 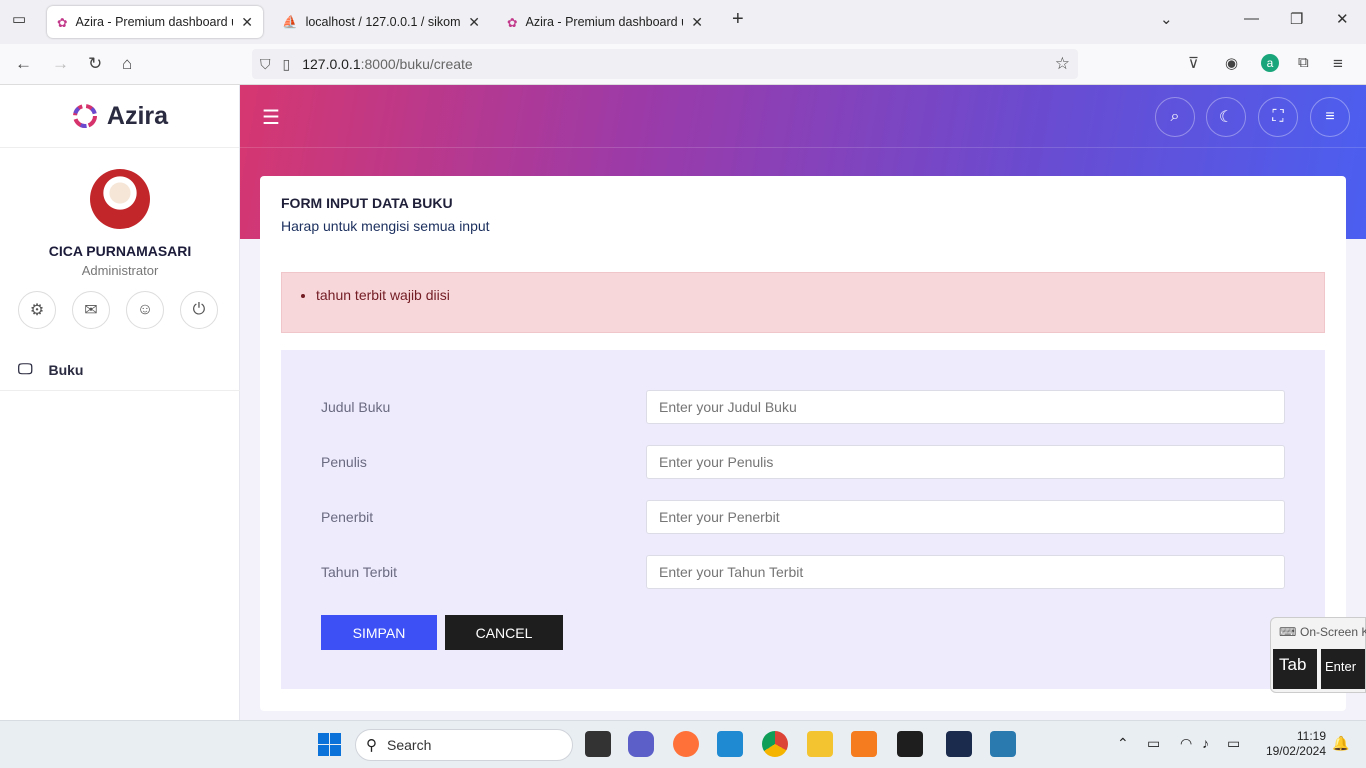 What do you see at coordinates (1186, 743) in the screenshot?
I see `wifi-icon: ◠` at bounding box center [1186, 743].